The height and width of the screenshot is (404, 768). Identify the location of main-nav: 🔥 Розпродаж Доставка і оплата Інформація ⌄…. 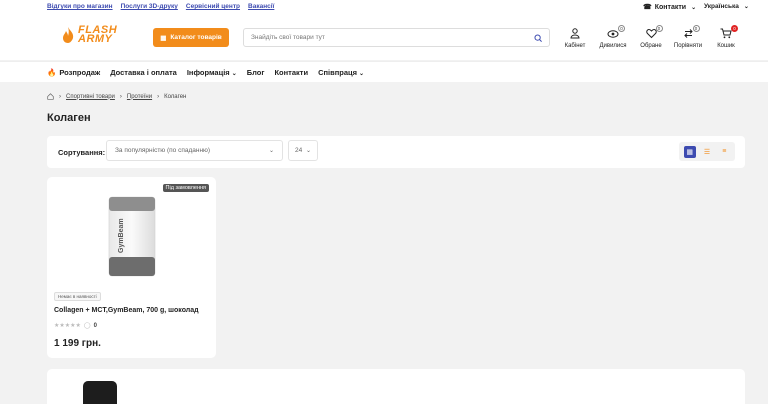
(384, 71).